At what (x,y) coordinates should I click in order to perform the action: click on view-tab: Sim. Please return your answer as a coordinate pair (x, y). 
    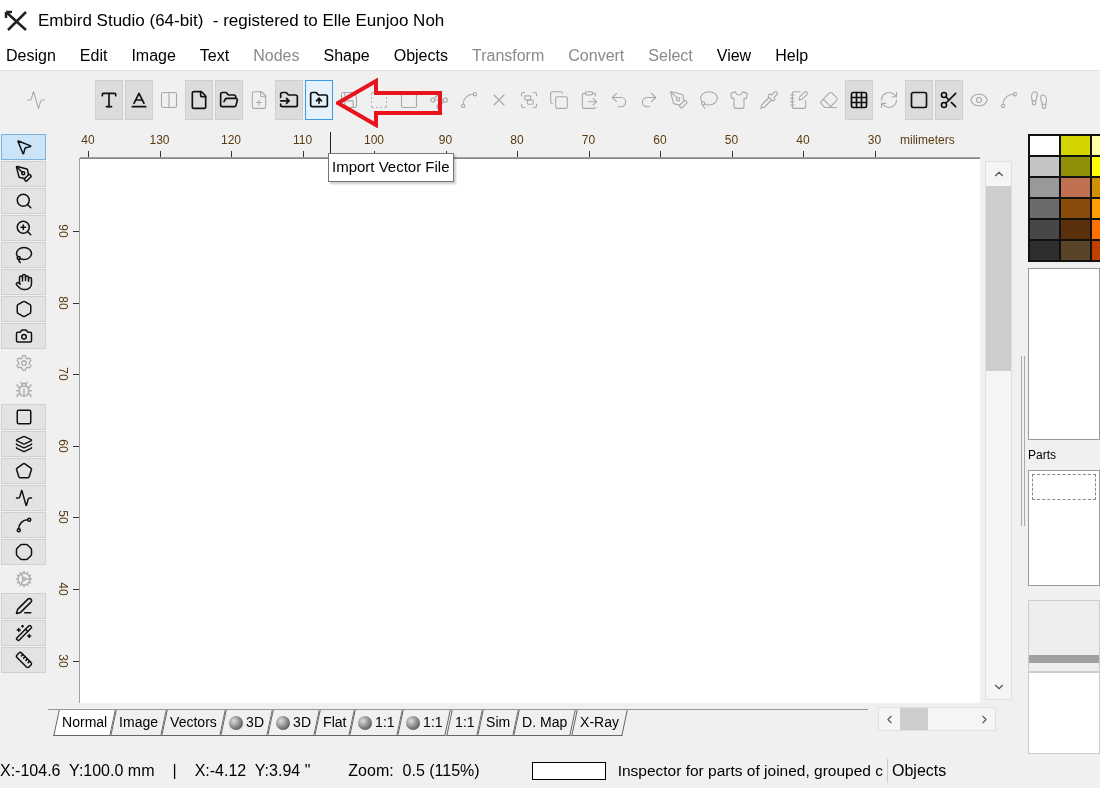
    Looking at the image, I should click on (498, 723).